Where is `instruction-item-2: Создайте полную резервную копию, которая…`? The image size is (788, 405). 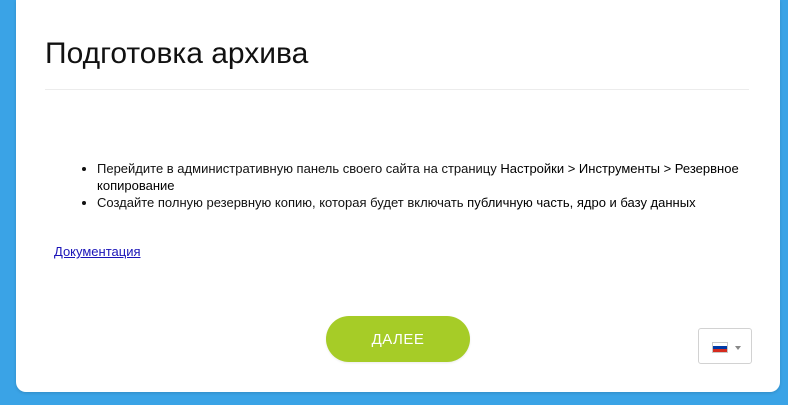 instruction-item-2: Создайте полную резервную копию, которая… is located at coordinates (442, 202).